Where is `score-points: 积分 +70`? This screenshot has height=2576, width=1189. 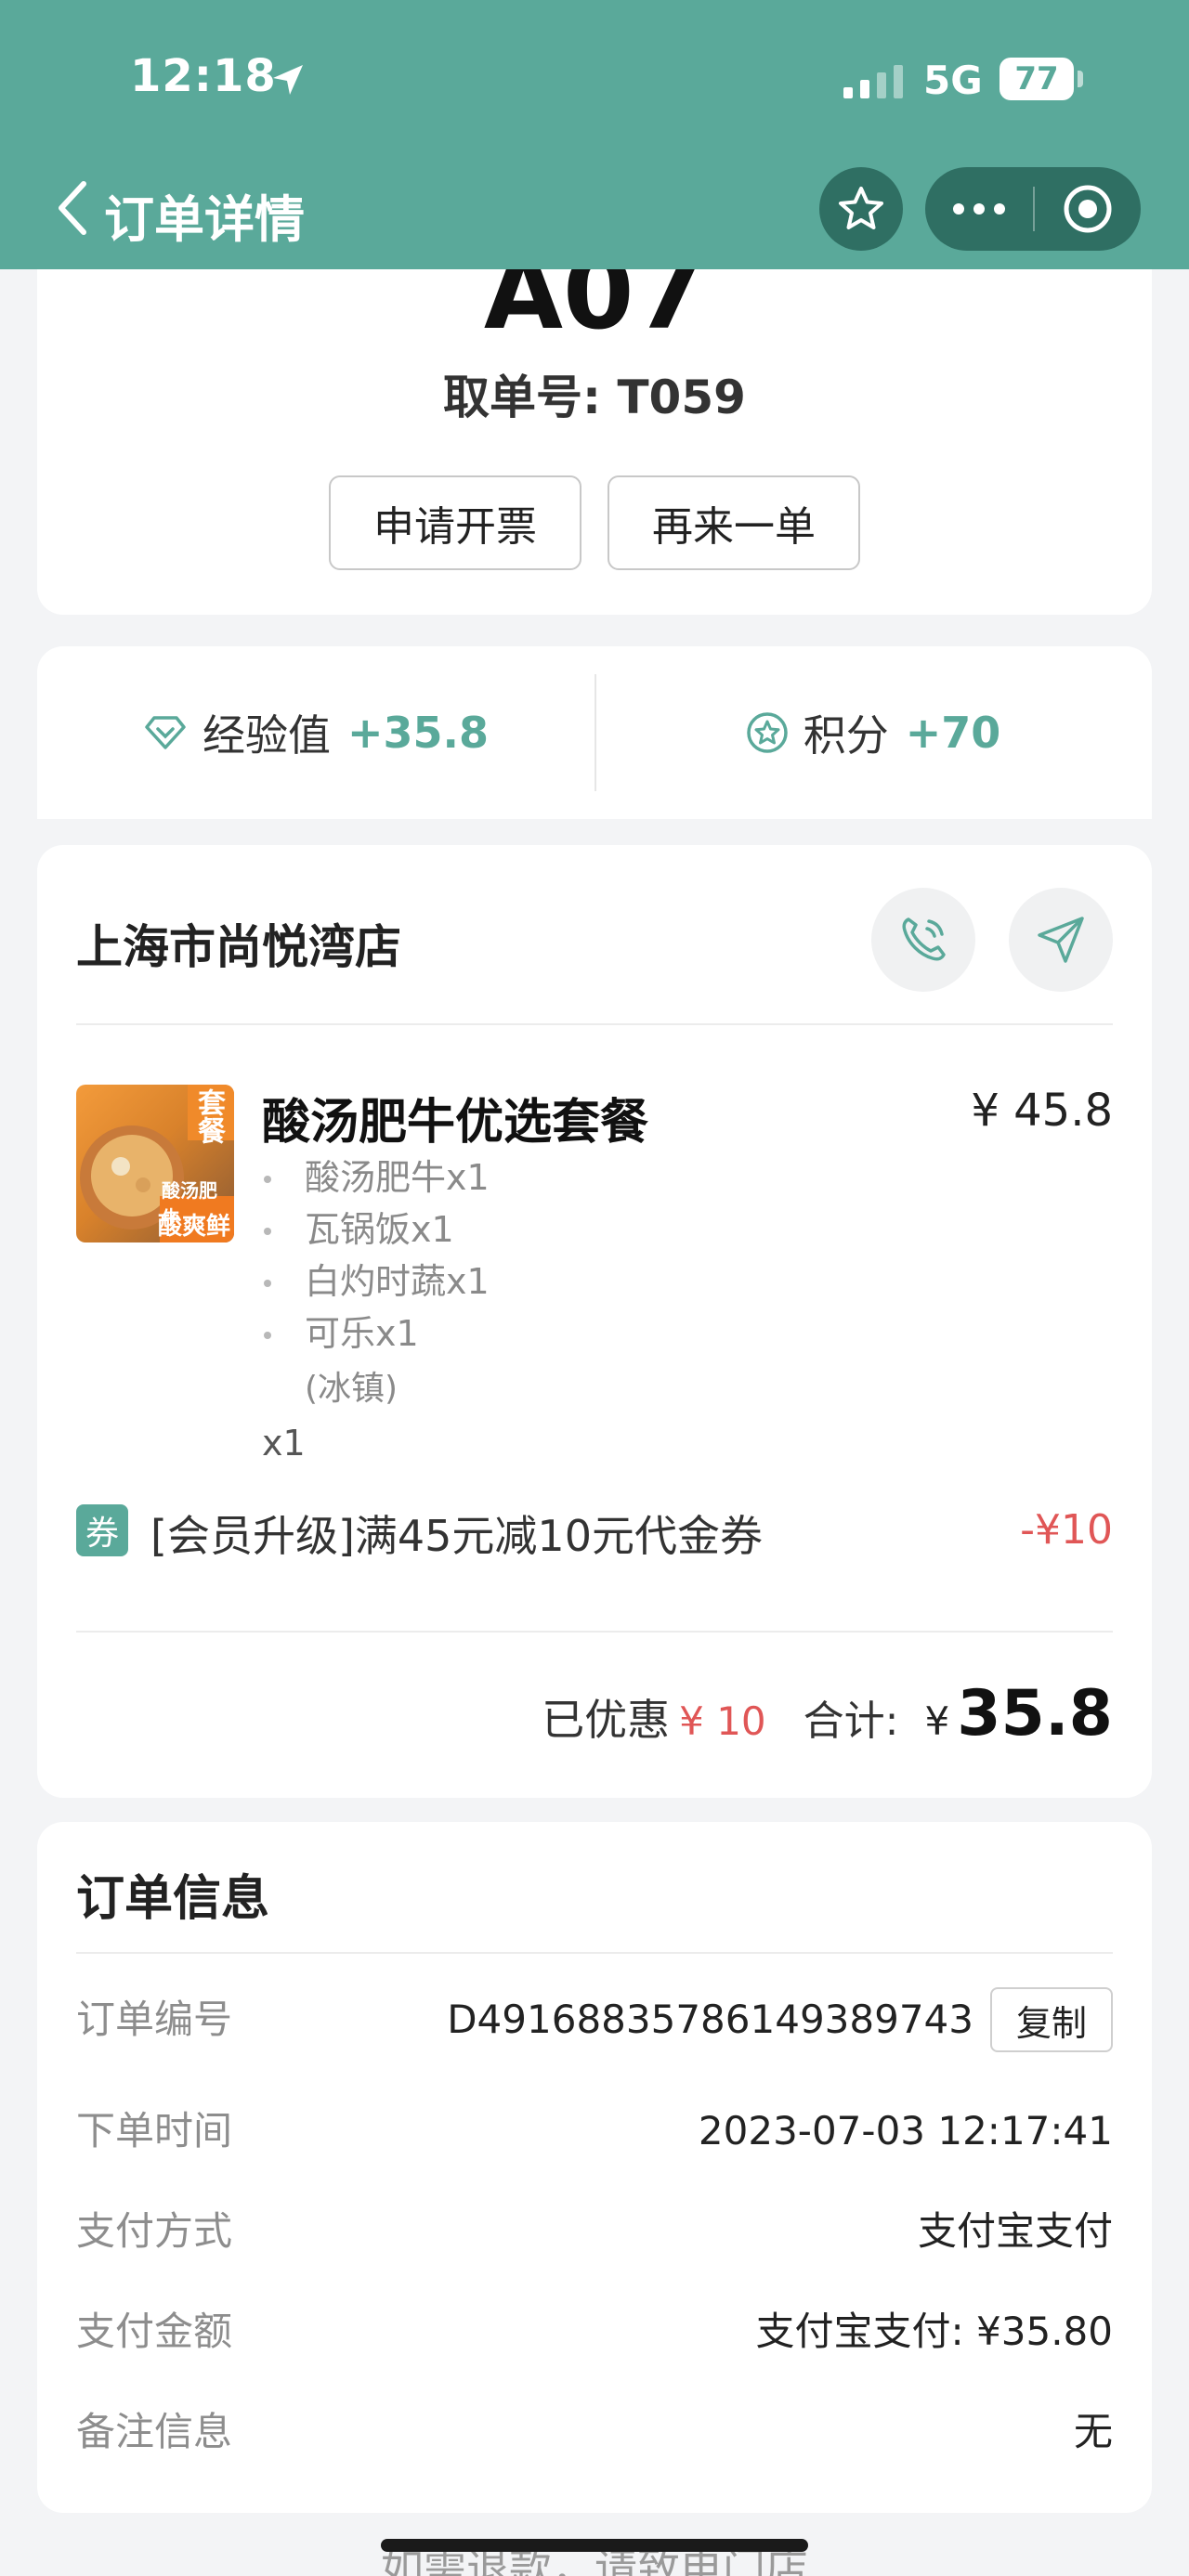
score-points: 积分 +70 is located at coordinates (873, 732).